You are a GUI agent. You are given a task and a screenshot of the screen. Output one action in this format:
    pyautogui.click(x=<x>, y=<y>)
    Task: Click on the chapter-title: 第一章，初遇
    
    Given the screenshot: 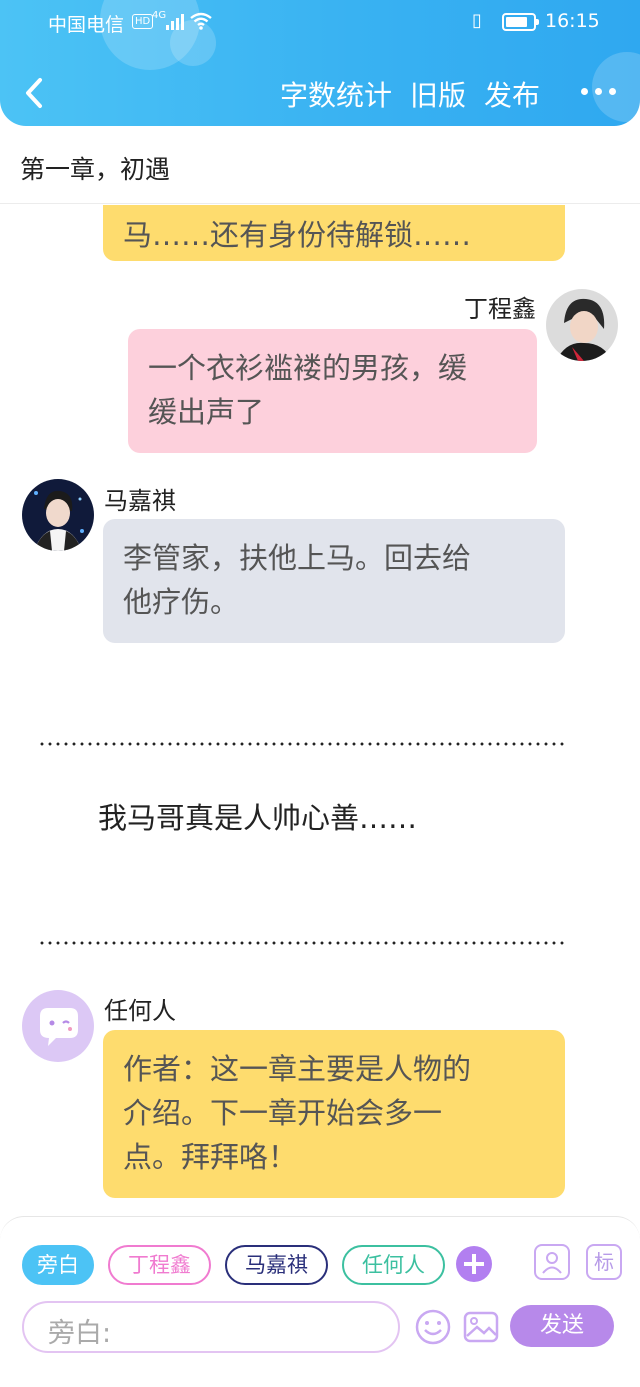 What is the action you would take?
    pyautogui.click(x=95, y=169)
    